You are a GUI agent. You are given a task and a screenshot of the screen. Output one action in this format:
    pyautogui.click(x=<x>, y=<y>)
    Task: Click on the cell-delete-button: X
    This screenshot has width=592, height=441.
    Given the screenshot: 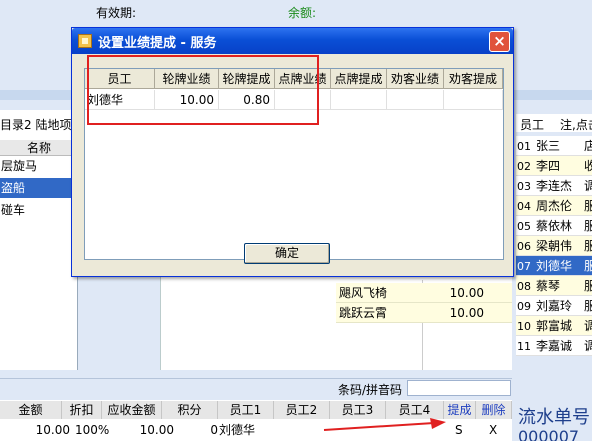 What is the action you would take?
    pyautogui.click(x=493, y=430)
    